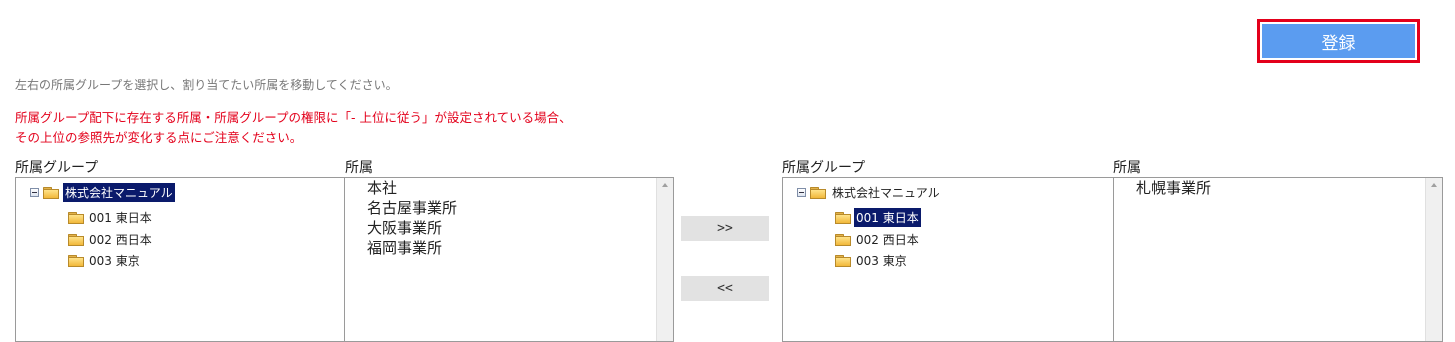 This screenshot has height=342, width=1455. I want to click on instruction-text: 左右の所属グループを選択し、割り当てたい所属を移動してください。, so click(206, 85).